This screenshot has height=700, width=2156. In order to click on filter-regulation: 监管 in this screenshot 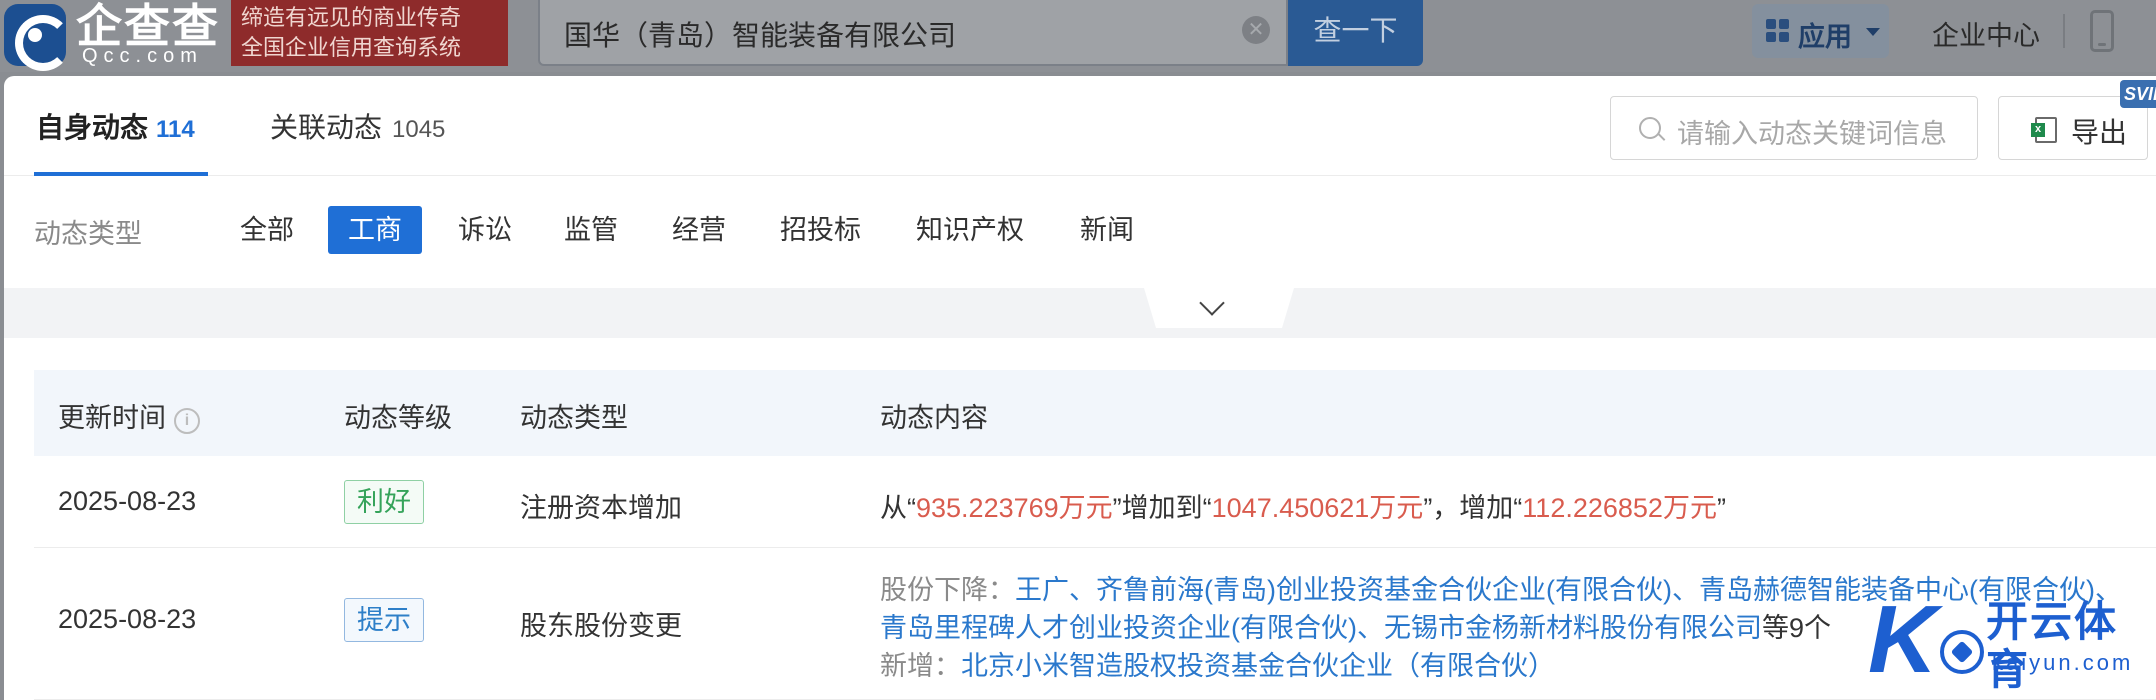, I will do `click(591, 230)`.